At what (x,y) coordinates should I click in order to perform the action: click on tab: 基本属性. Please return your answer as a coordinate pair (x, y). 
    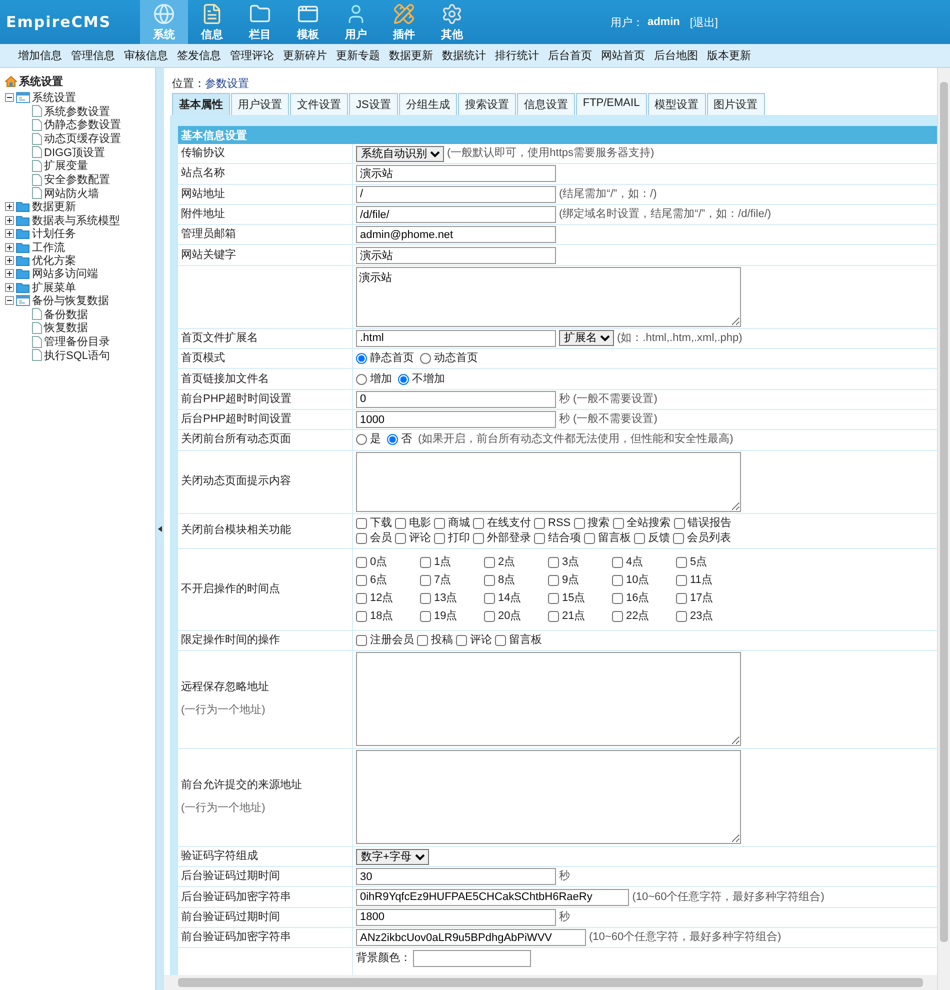
    Looking at the image, I should click on (201, 104).